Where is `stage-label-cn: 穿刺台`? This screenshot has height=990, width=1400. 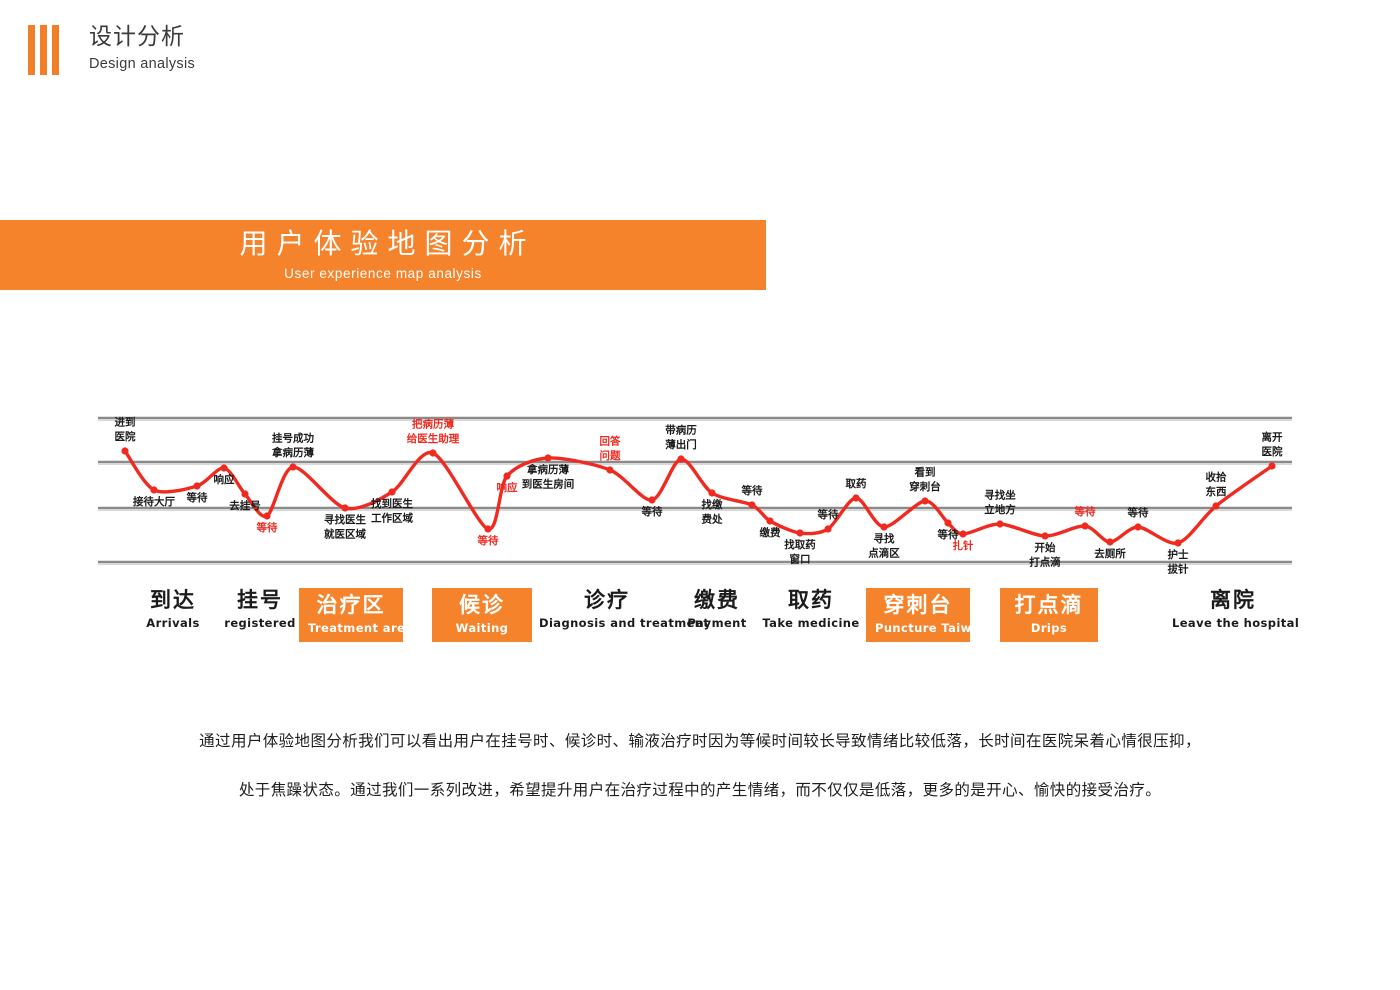 stage-label-cn: 穿刺台 is located at coordinates (918, 605).